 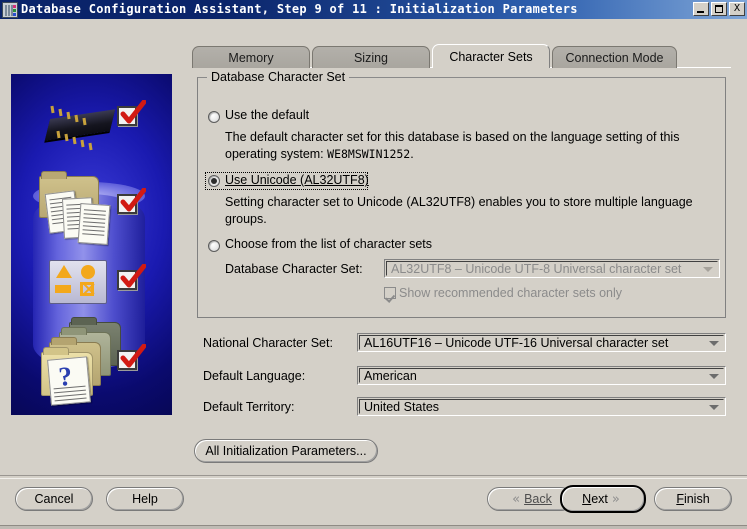 I want to click on finish-button-label: Finish, so click(x=693, y=499).